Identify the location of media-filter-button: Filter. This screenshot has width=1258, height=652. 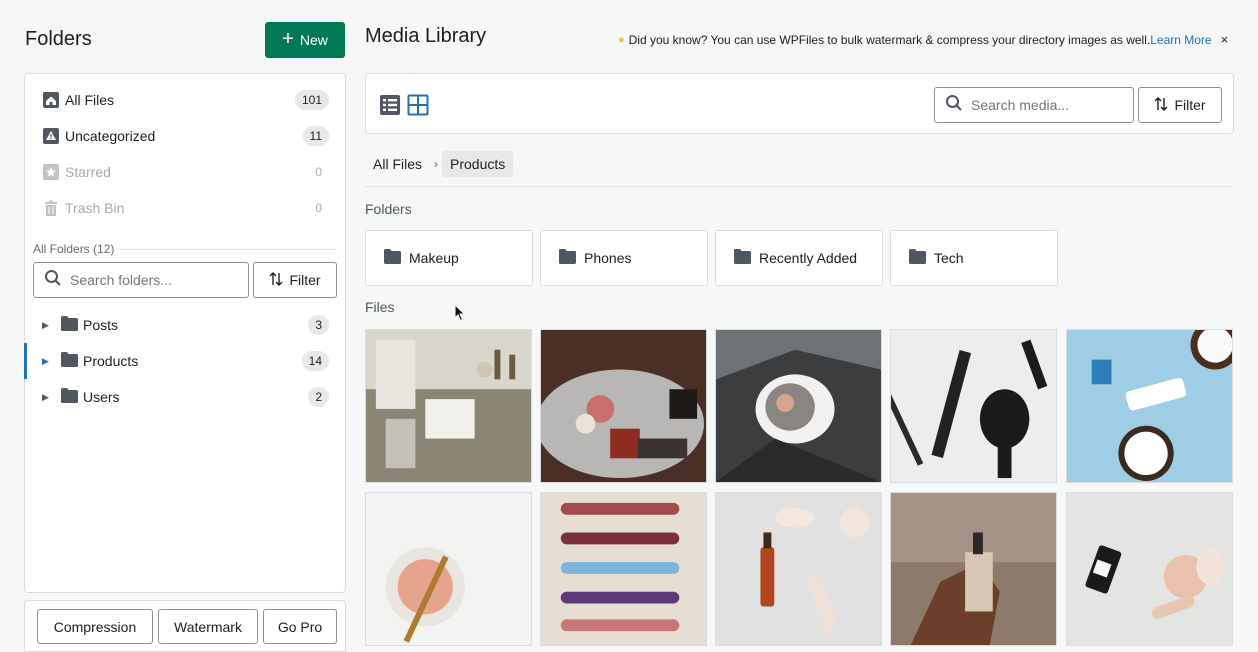
(1180, 105).